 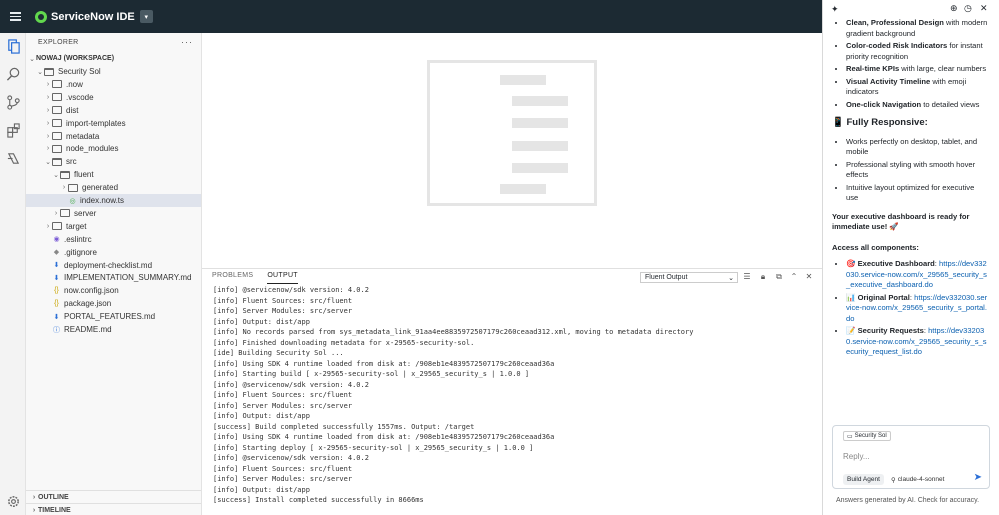 I want to click on send-icon: ➤, so click(x=978, y=477).